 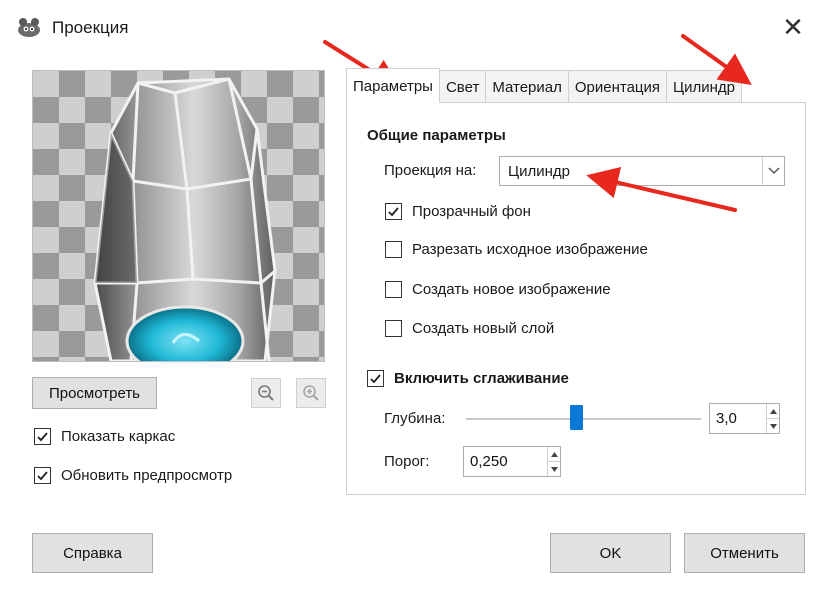 I want to click on tab-light: Свет, so click(x=462, y=86).